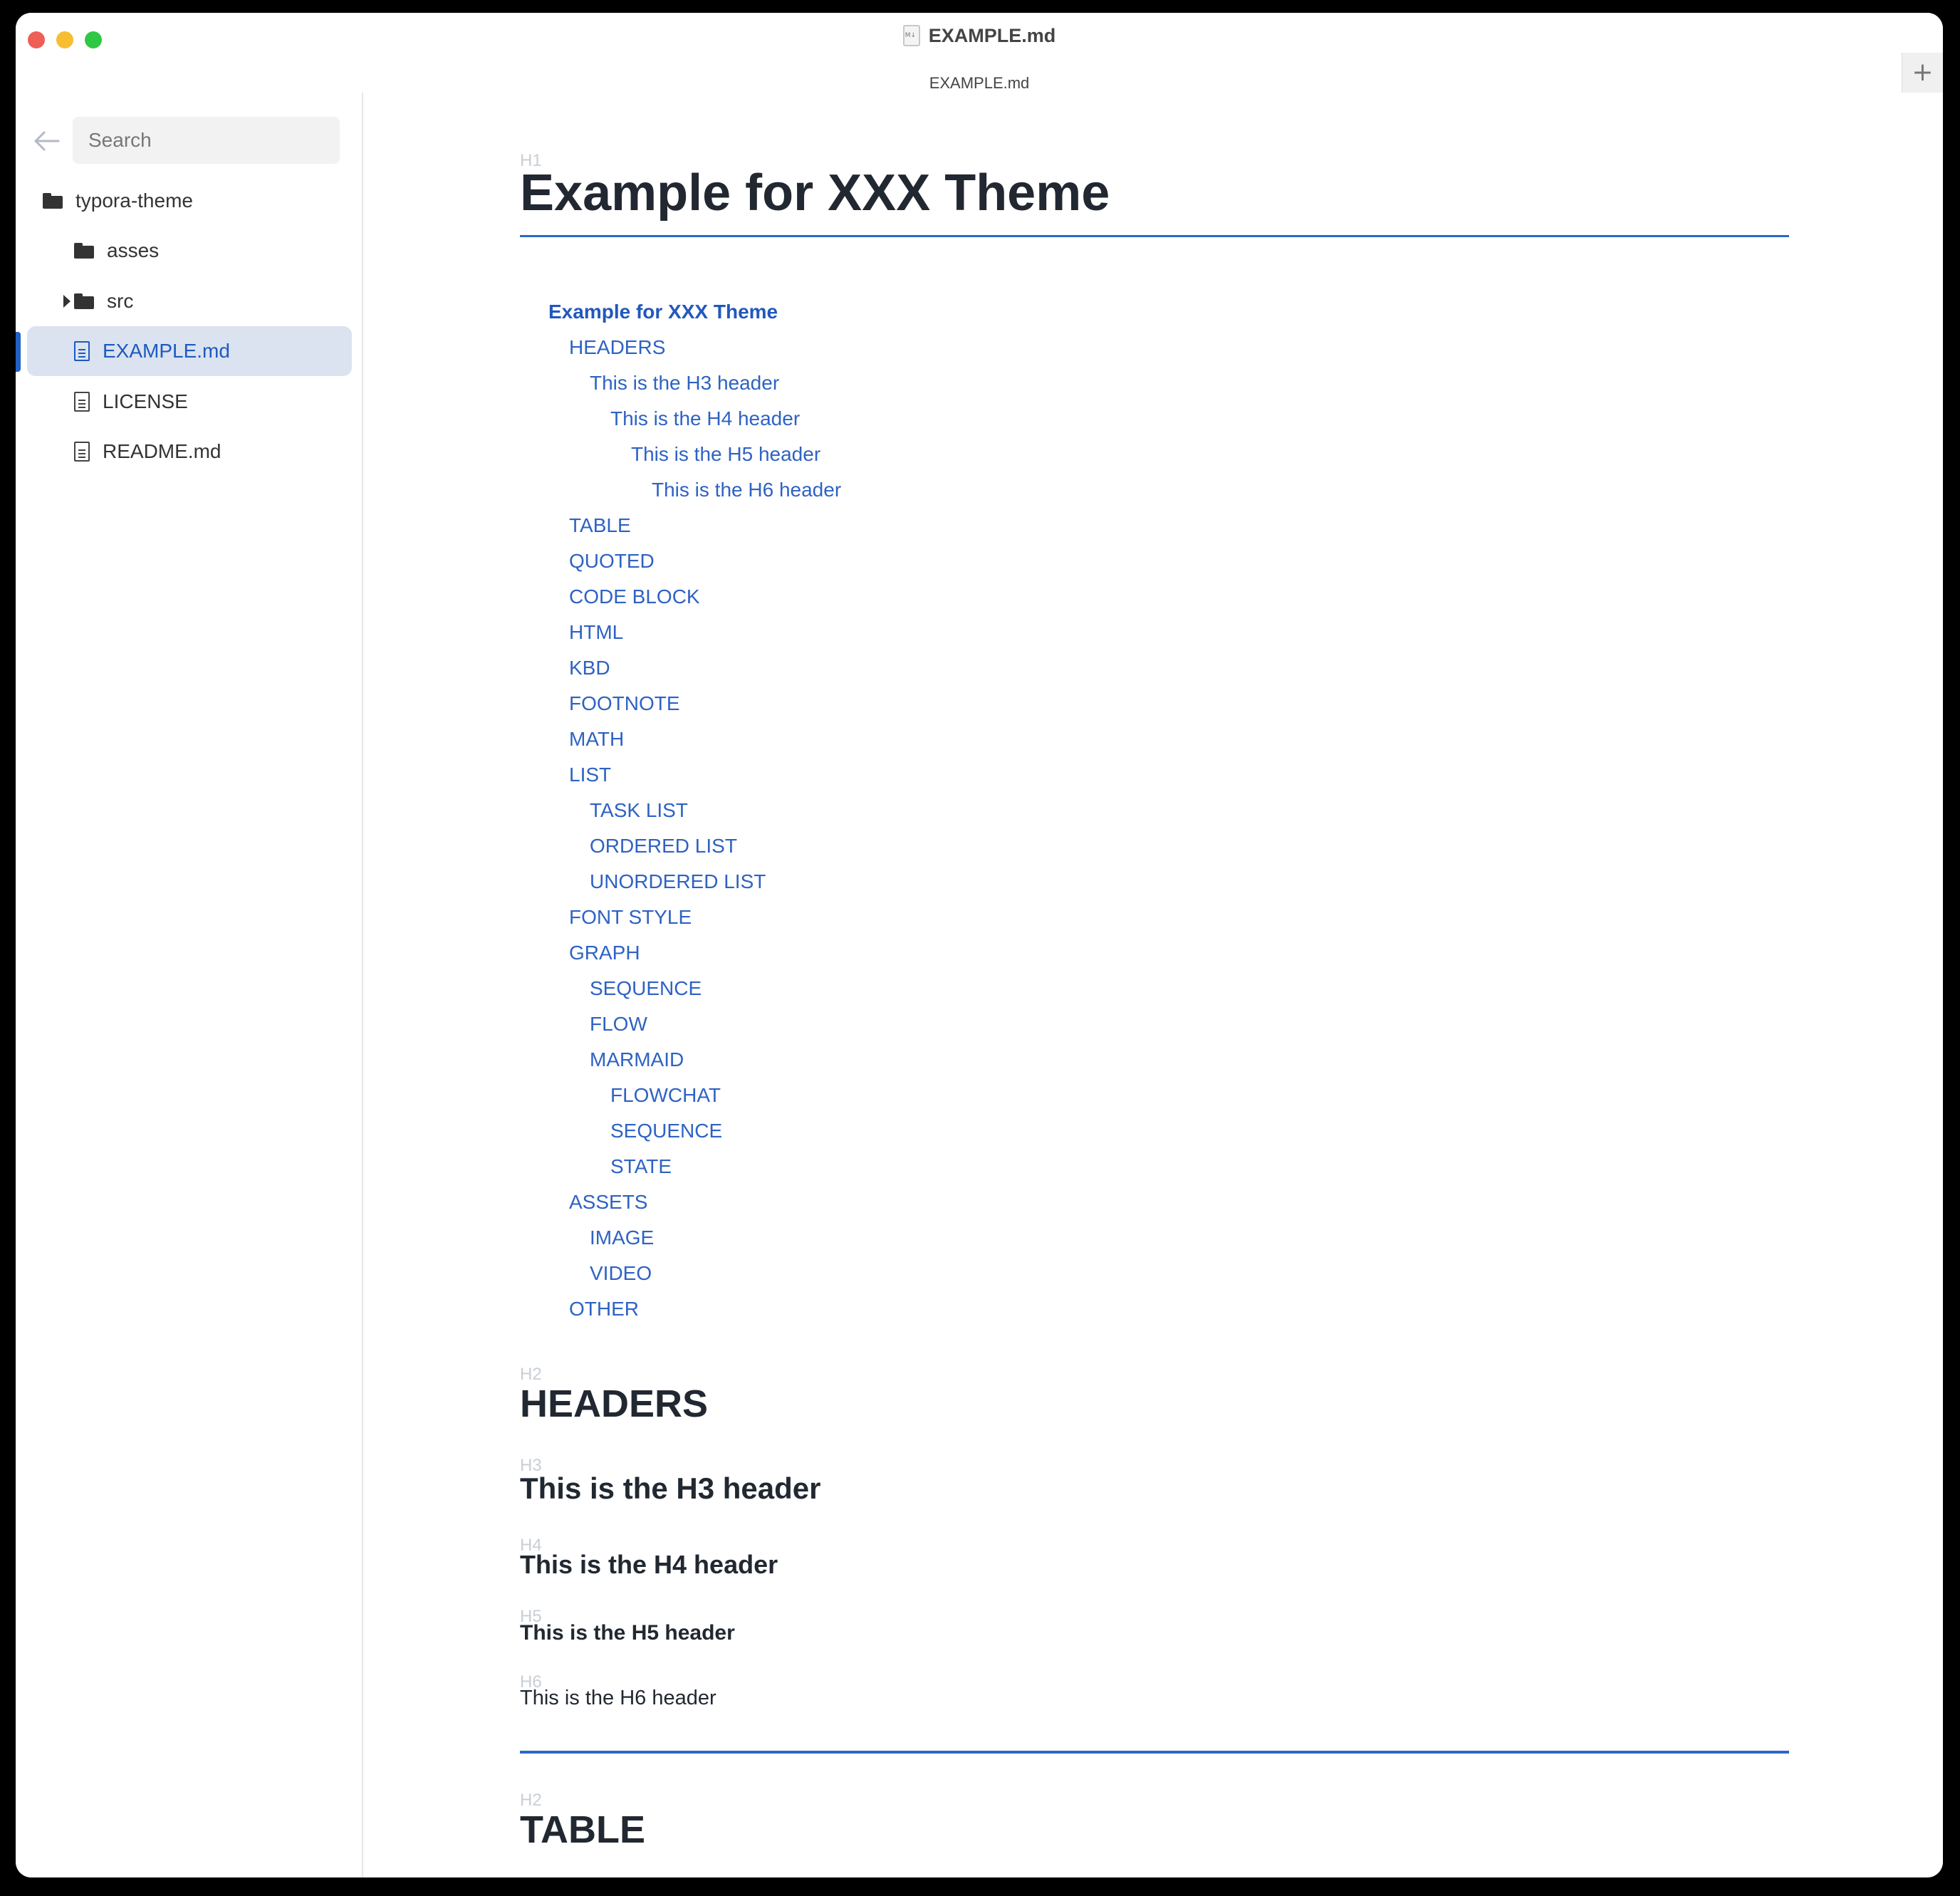 Image resolution: width=1960 pixels, height=1896 pixels. Describe the element at coordinates (670, 1488) in the screenshot. I see `h3-heading: This is the H3 header` at that location.